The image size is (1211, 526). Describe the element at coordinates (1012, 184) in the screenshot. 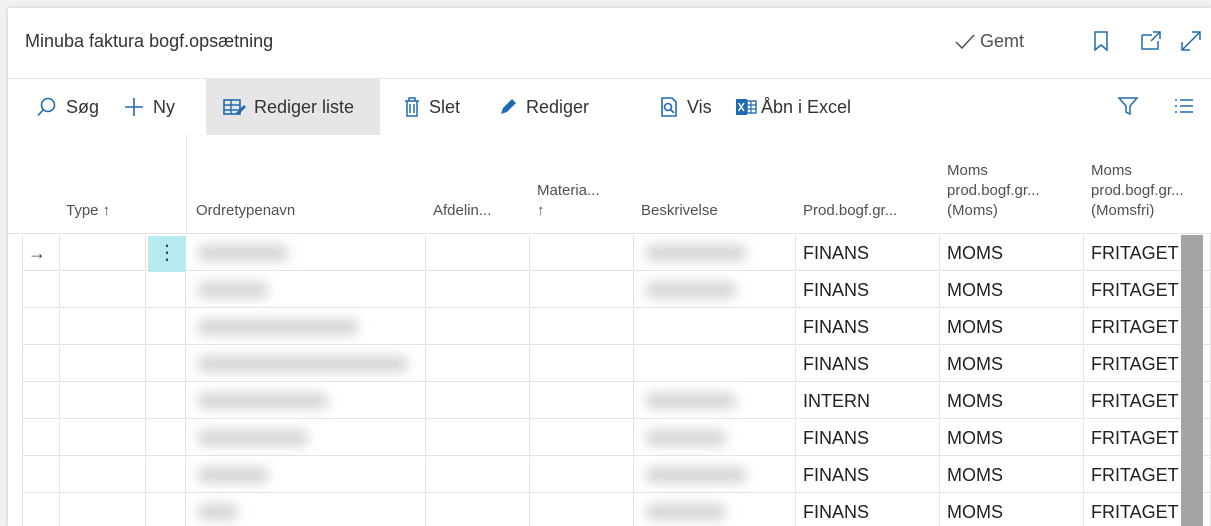

I see `column-header-vat-prod-posting-group-moms: Moms prod.bogf.gr... (Moms)` at that location.